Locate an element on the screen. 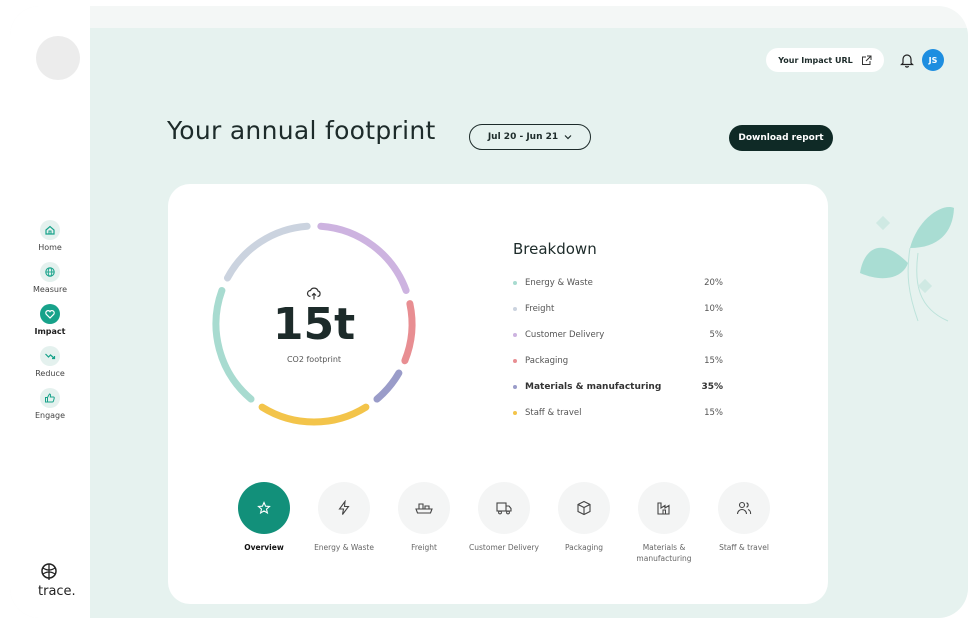 This screenshot has height=628, width=974. breakdown-pct: 10% is located at coordinates (713, 309).